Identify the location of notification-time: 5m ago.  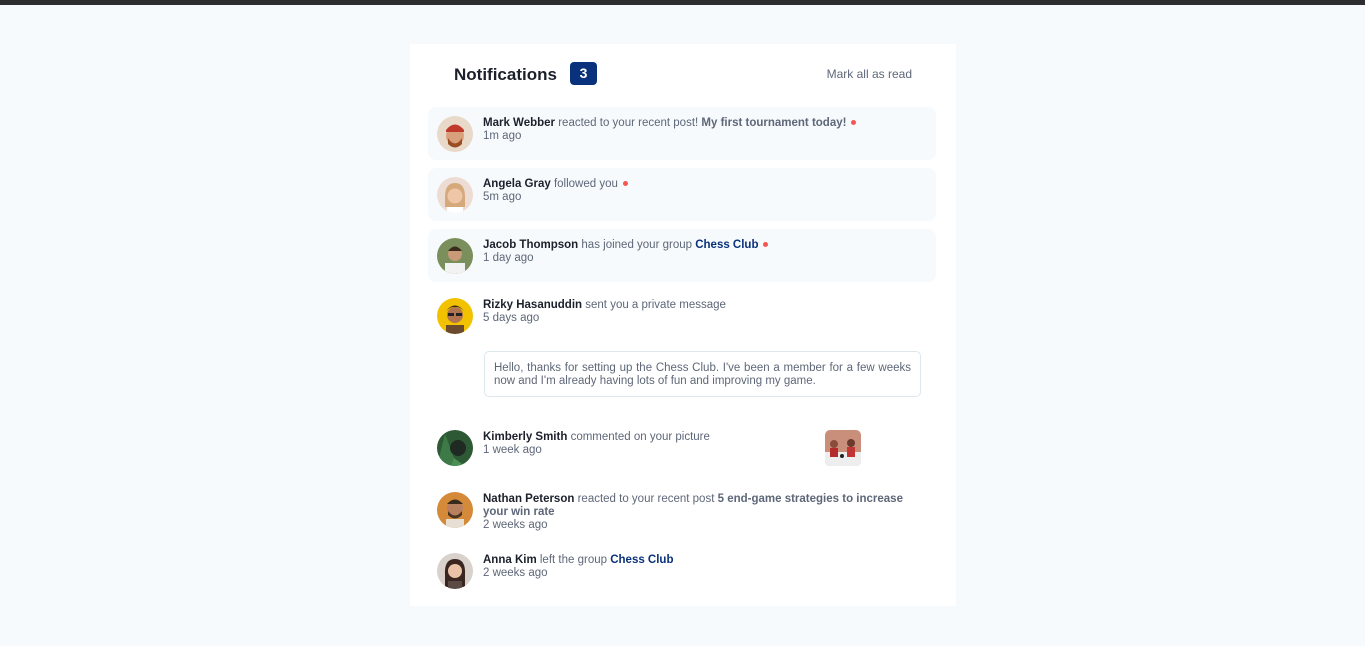
(502, 197).